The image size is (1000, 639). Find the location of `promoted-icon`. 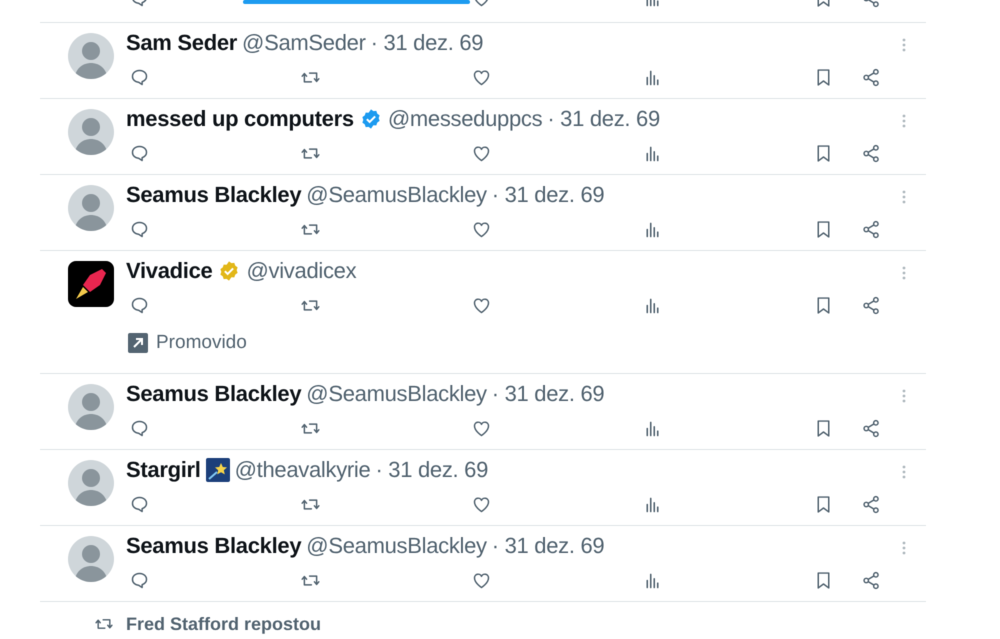

promoted-icon is located at coordinates (138, 343).